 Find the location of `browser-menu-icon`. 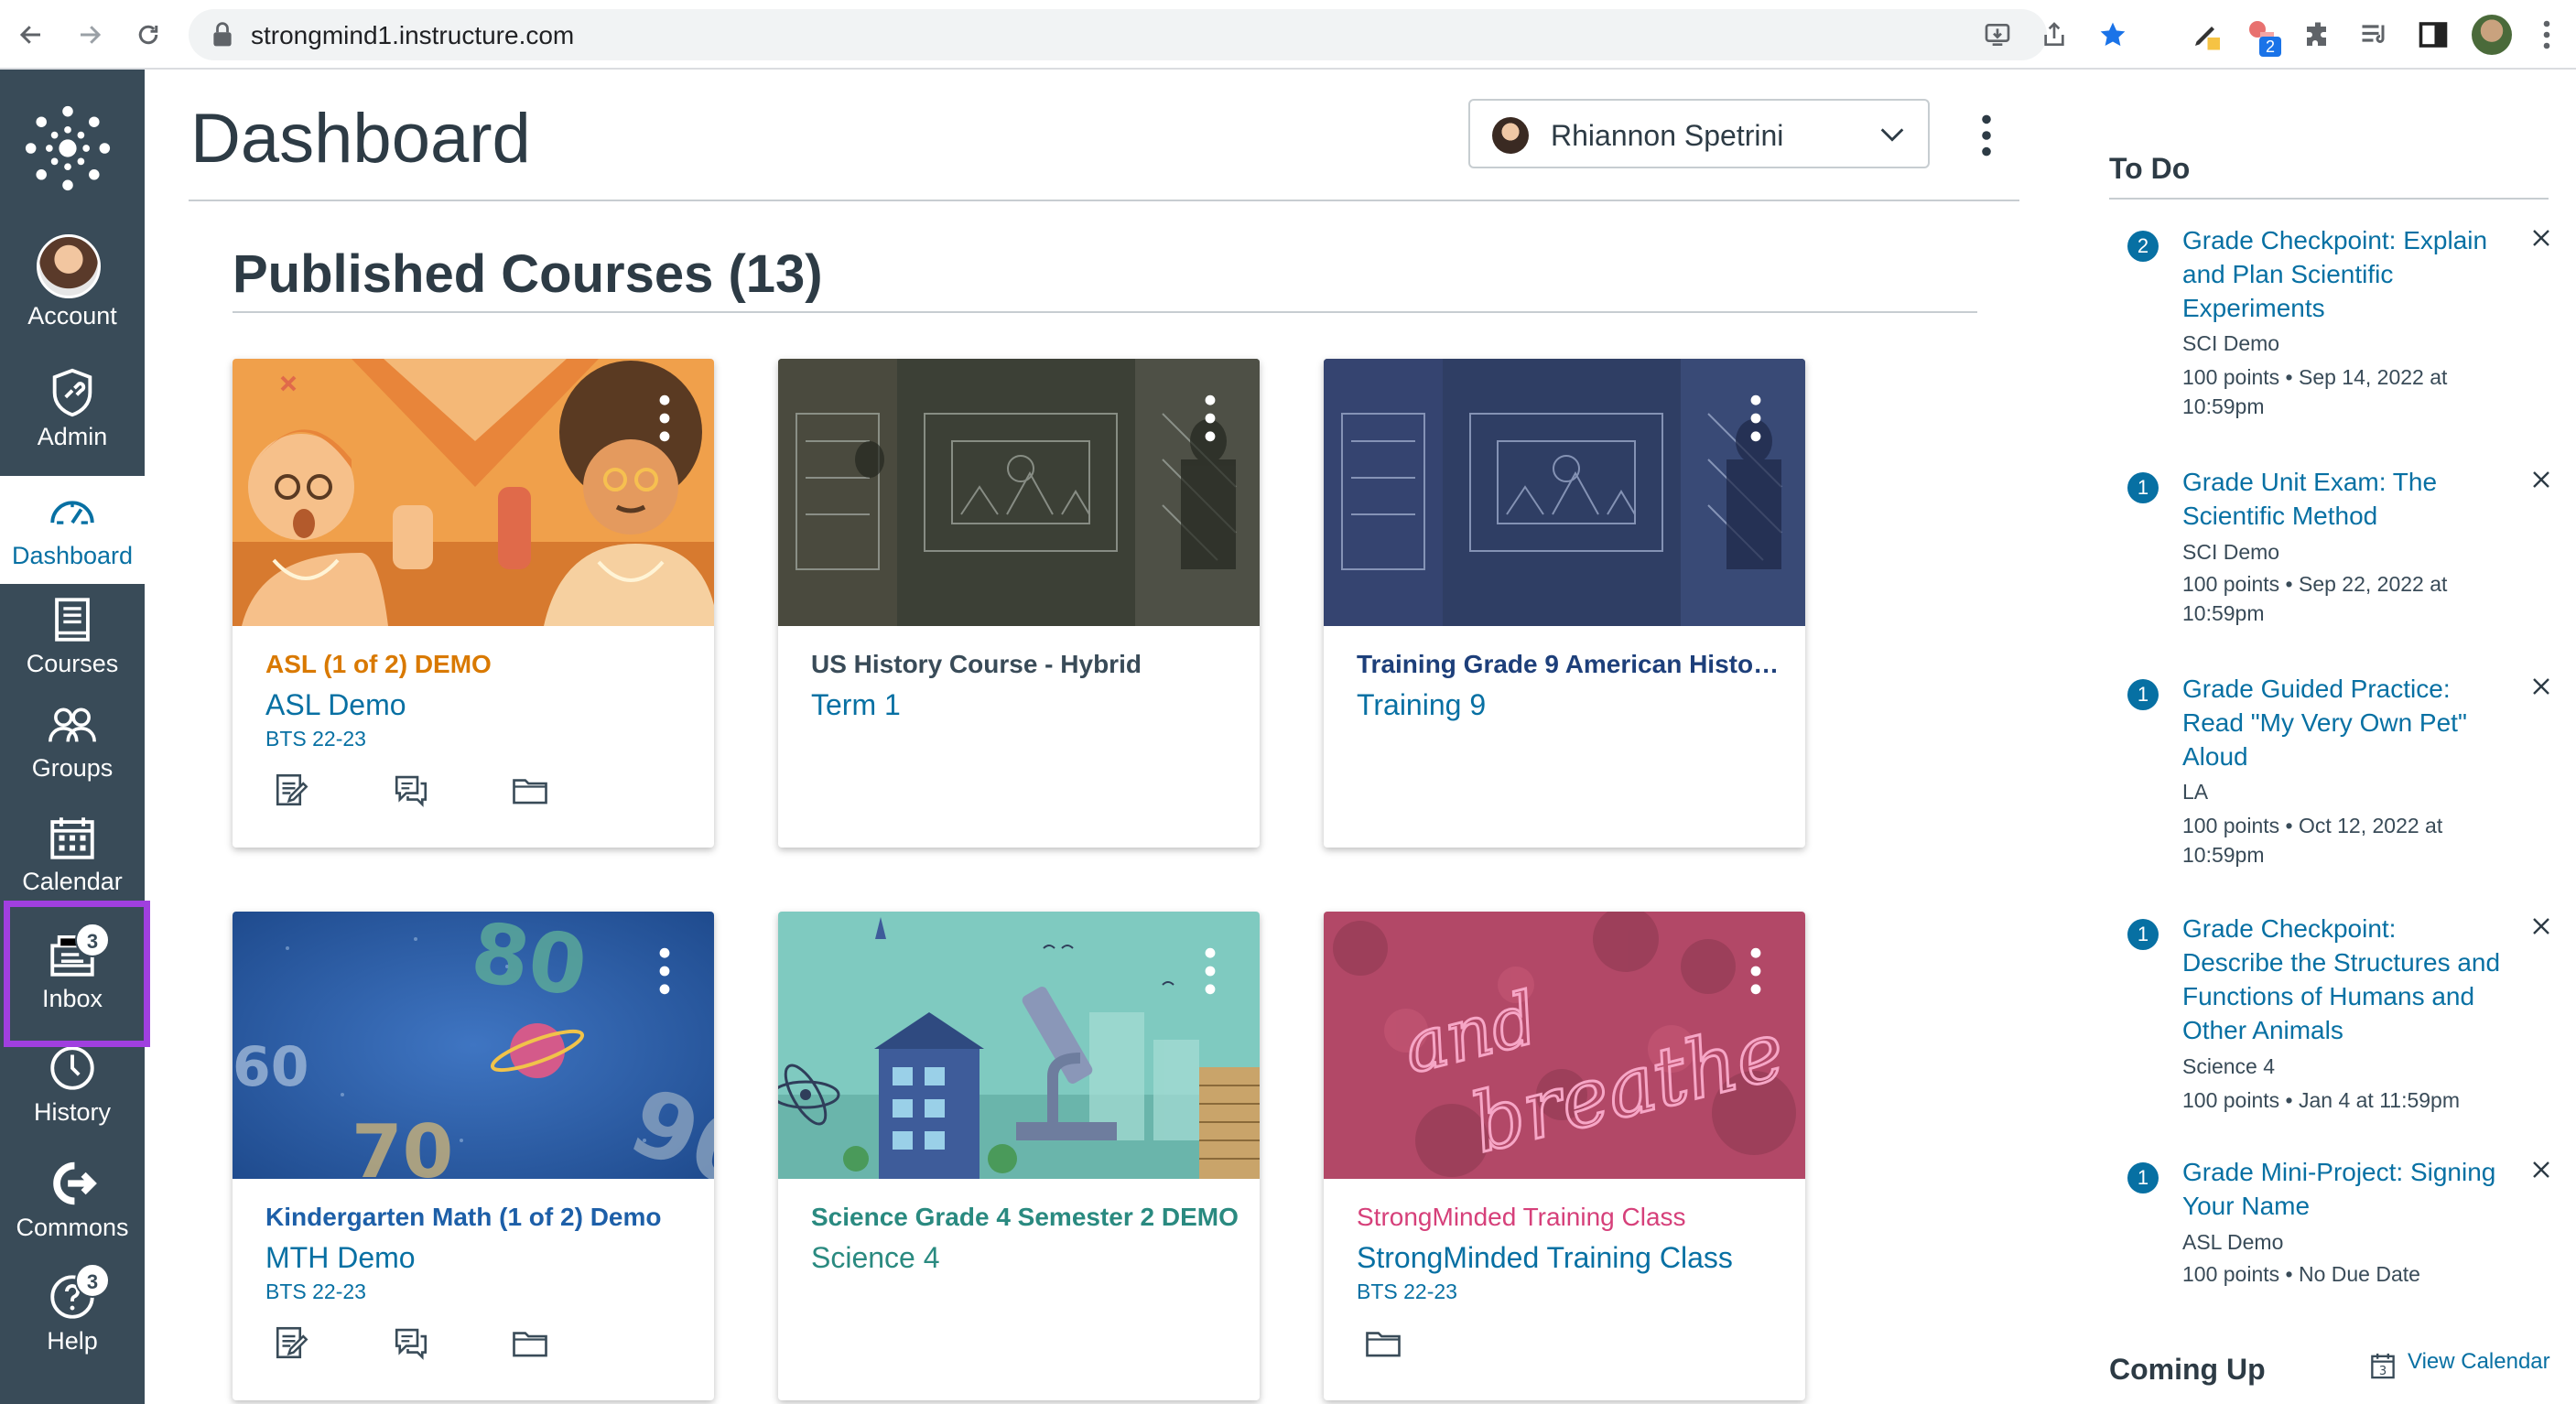

browser-menu-icon is located at coordinates (2547, 38).